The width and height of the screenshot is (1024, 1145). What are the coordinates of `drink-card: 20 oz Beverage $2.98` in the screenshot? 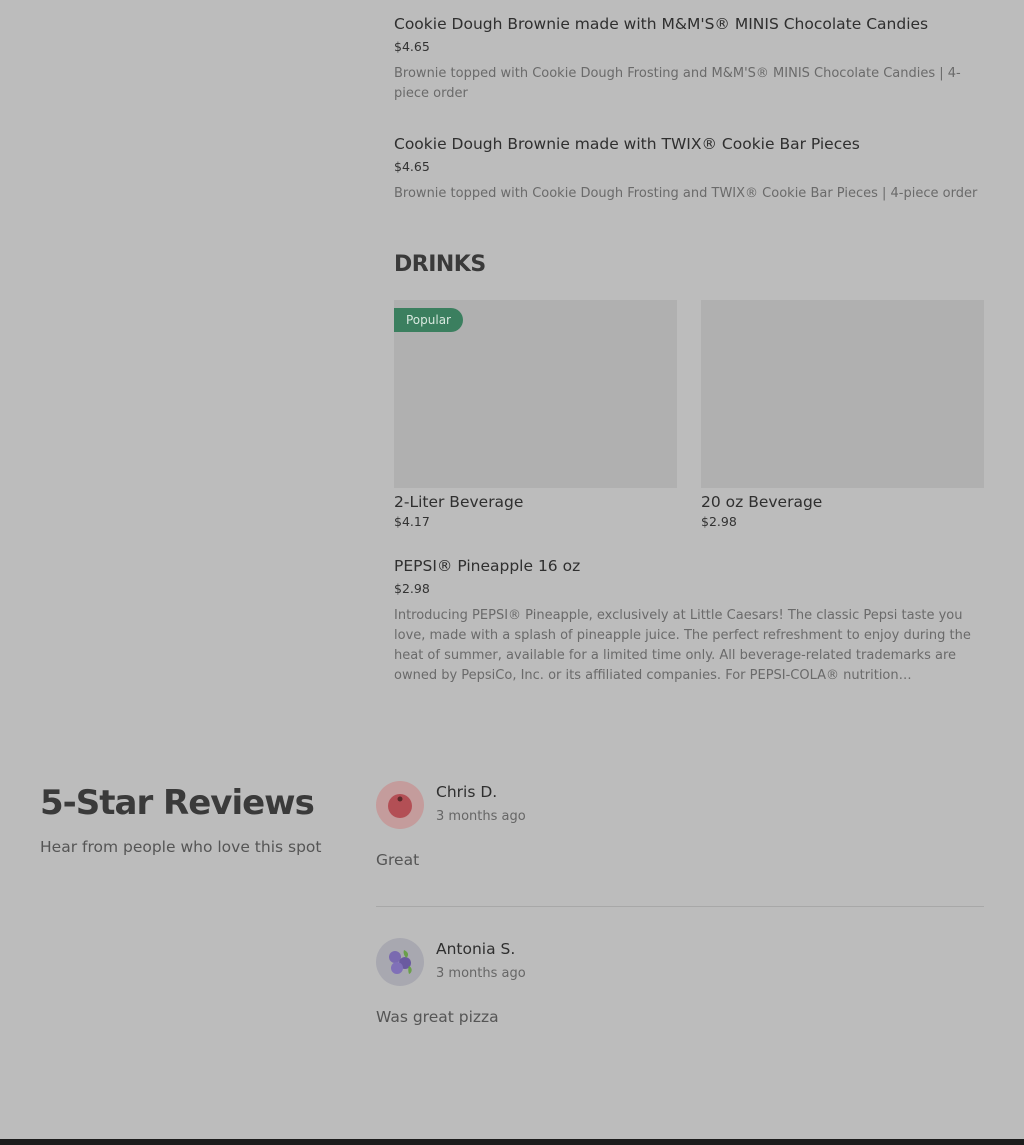 It's located at (842, 414).